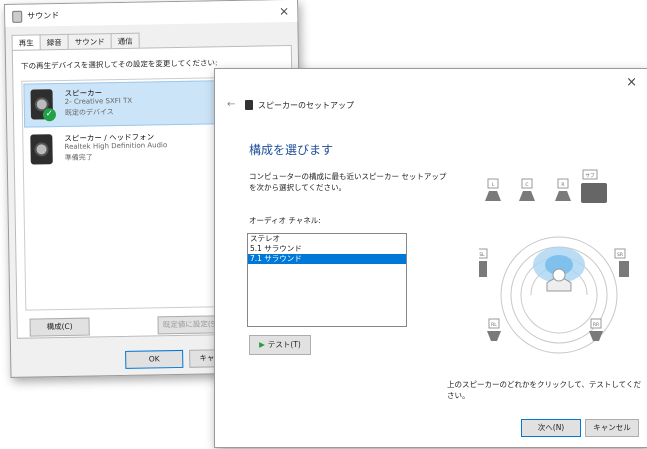  I want to click on device-subtitle: Realtek High Definition Audio, so click(116, 146).